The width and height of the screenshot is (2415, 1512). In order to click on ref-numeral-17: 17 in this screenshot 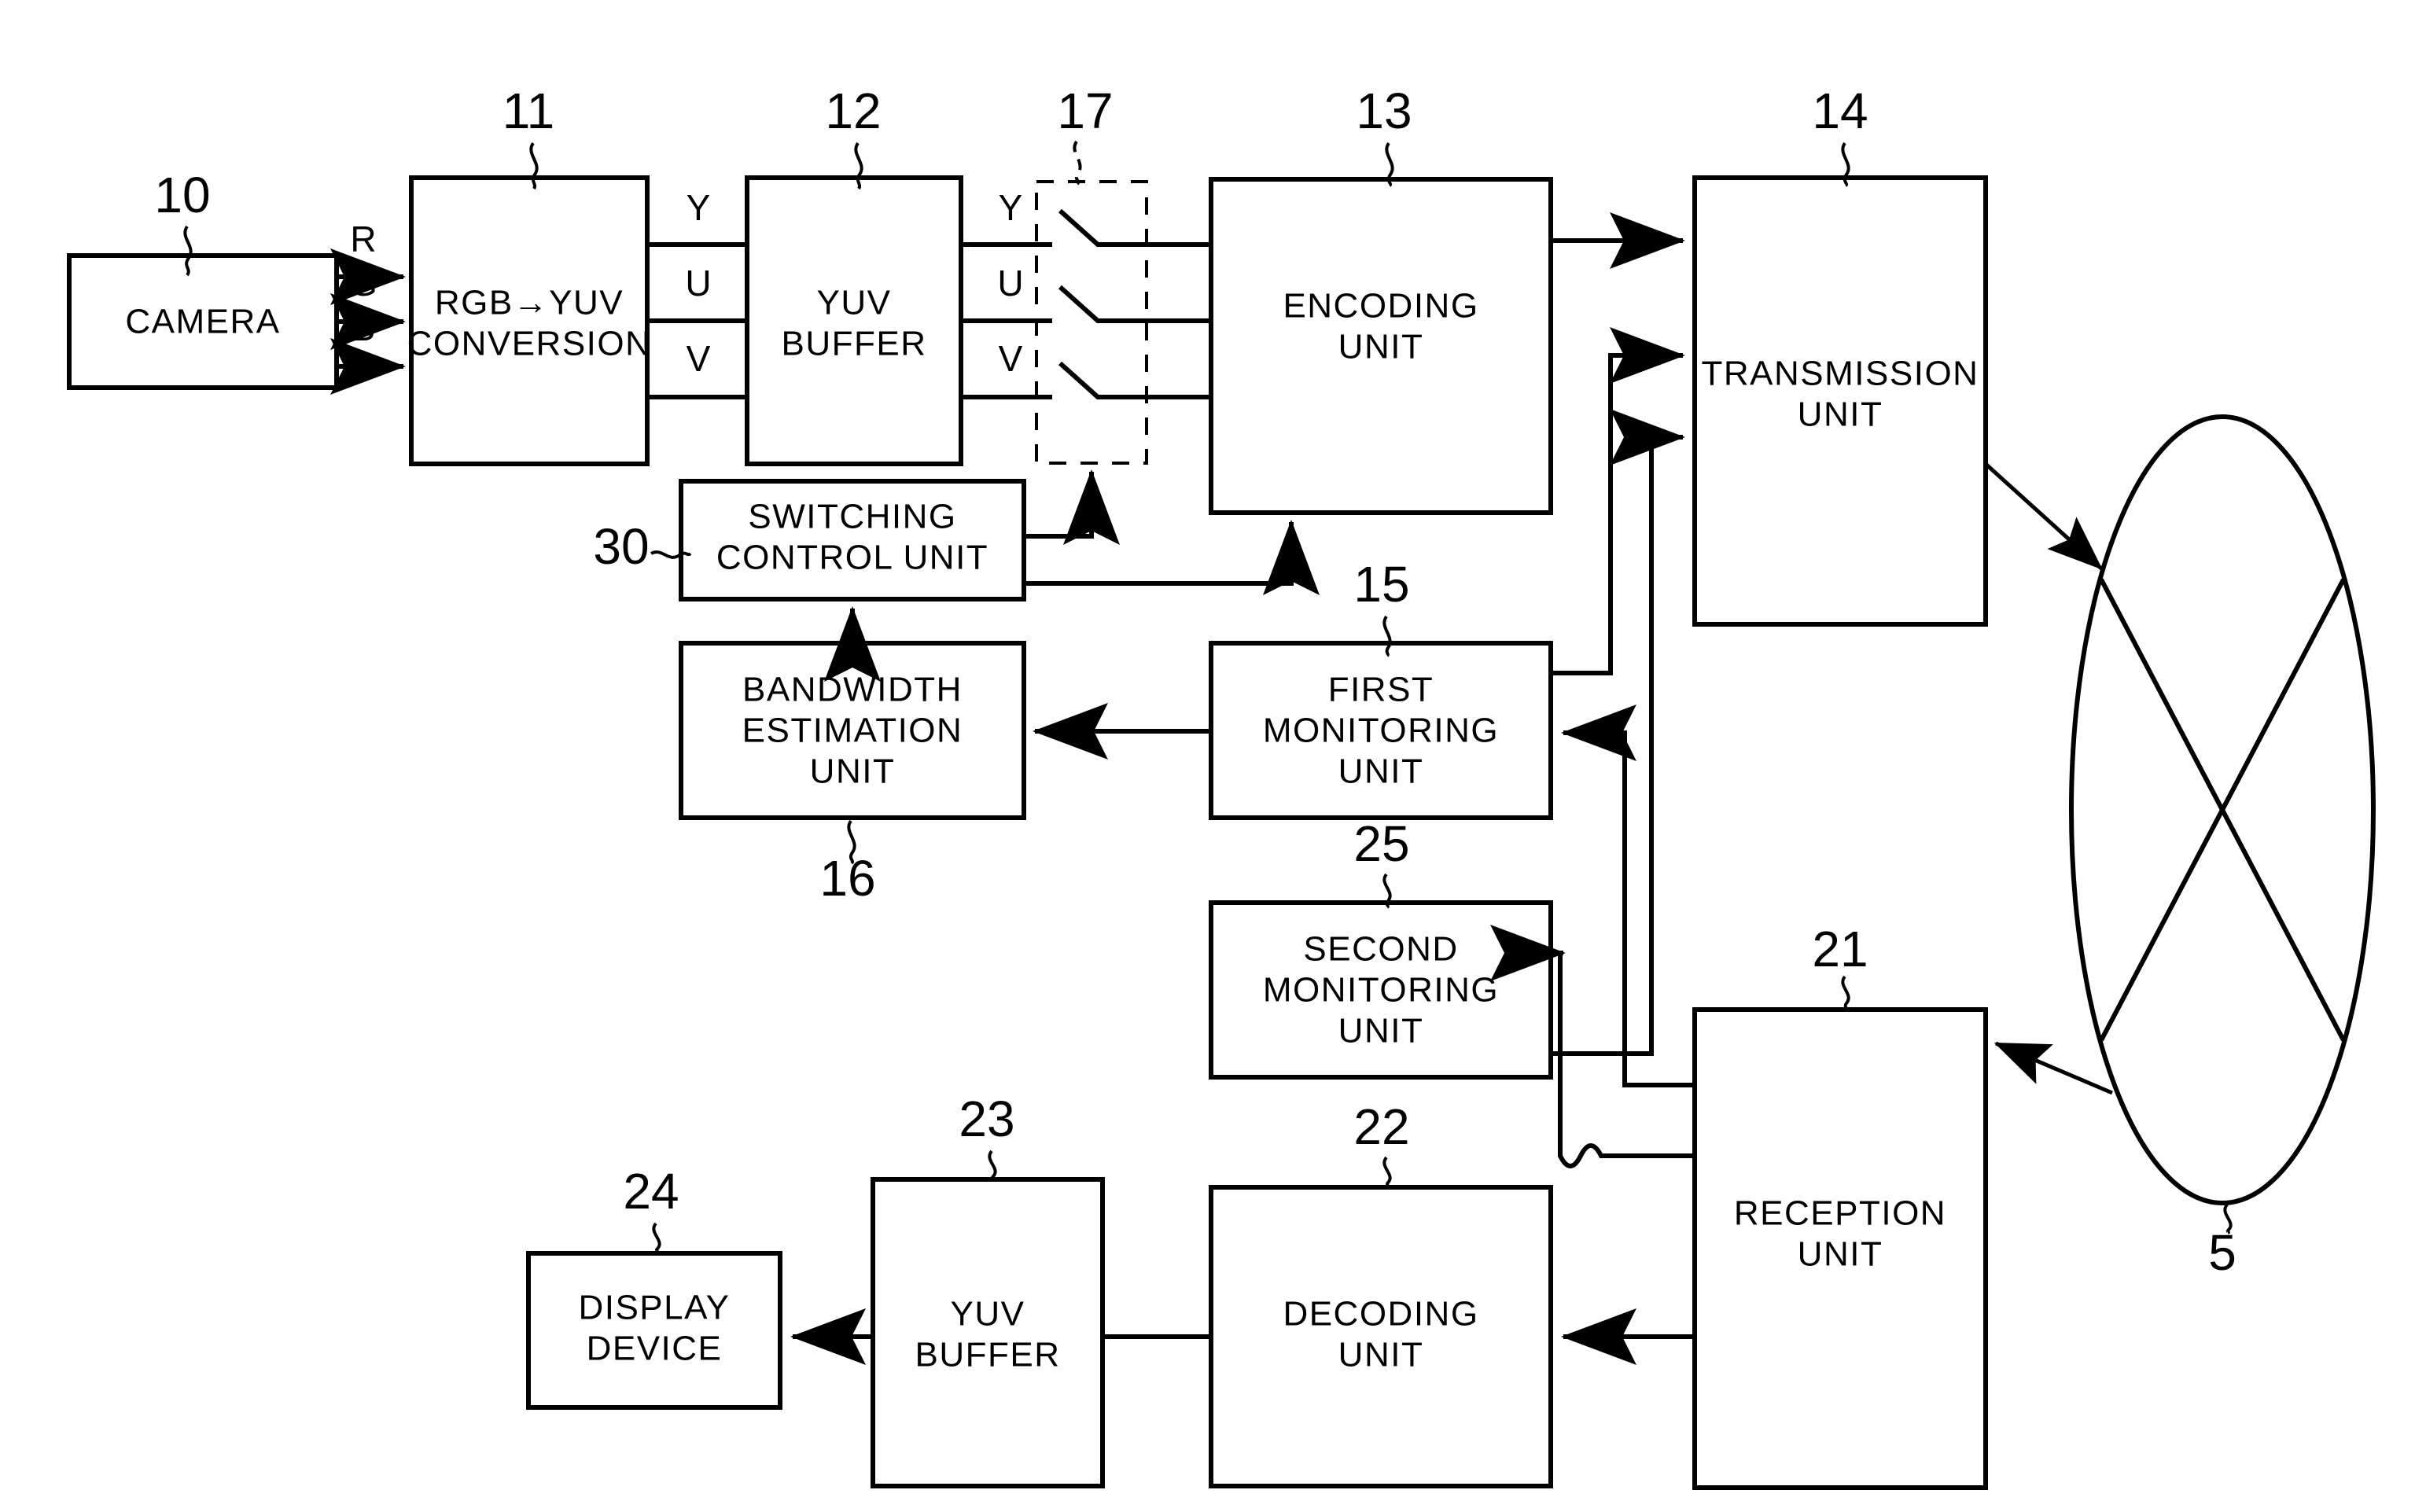, I will do `click(1085, 111)`.